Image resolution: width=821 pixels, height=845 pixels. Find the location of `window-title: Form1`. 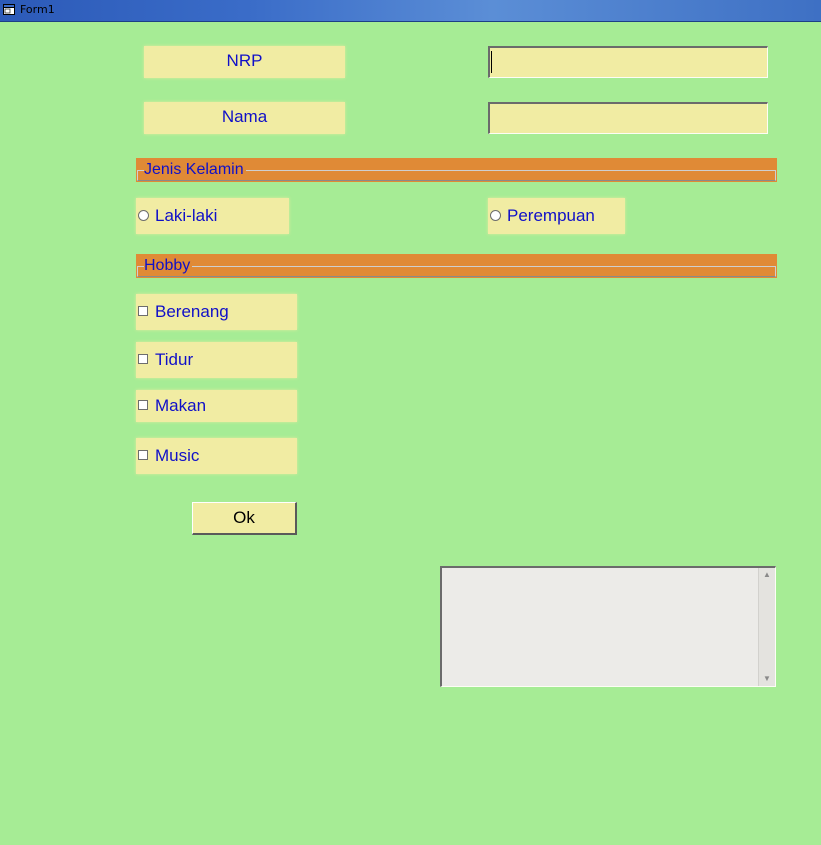

window-title: Form1 is located at coordinates (37, 9).